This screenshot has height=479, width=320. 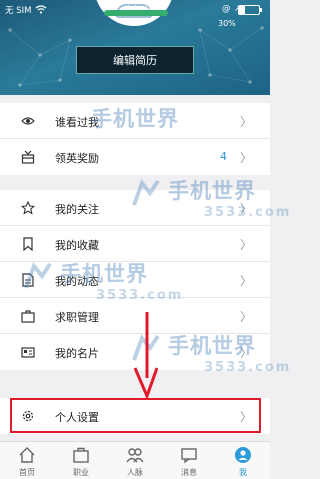 I want to click on menu-item-label: 我的关注, so click(x=77, y=209).